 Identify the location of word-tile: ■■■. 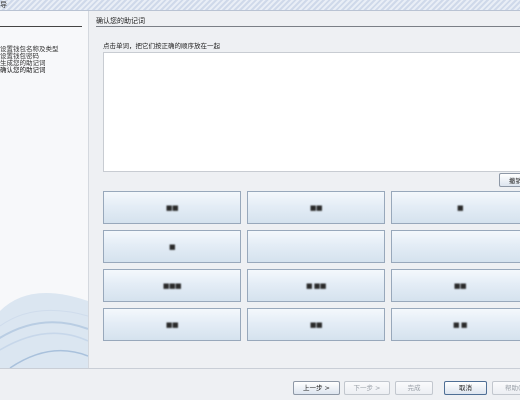
(172, 285).